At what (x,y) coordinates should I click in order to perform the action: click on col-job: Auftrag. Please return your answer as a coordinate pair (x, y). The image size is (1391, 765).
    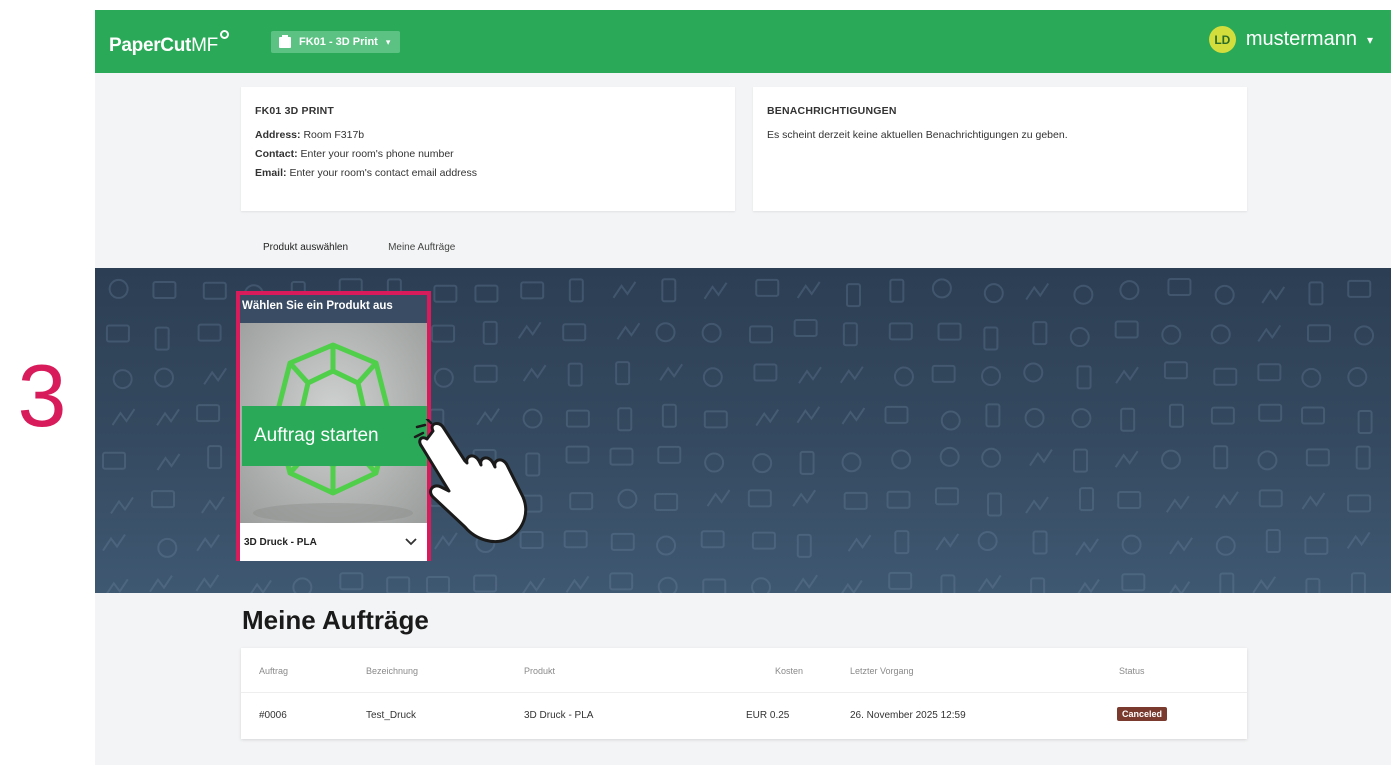
    Looking at the image, I should click on (274, 671).